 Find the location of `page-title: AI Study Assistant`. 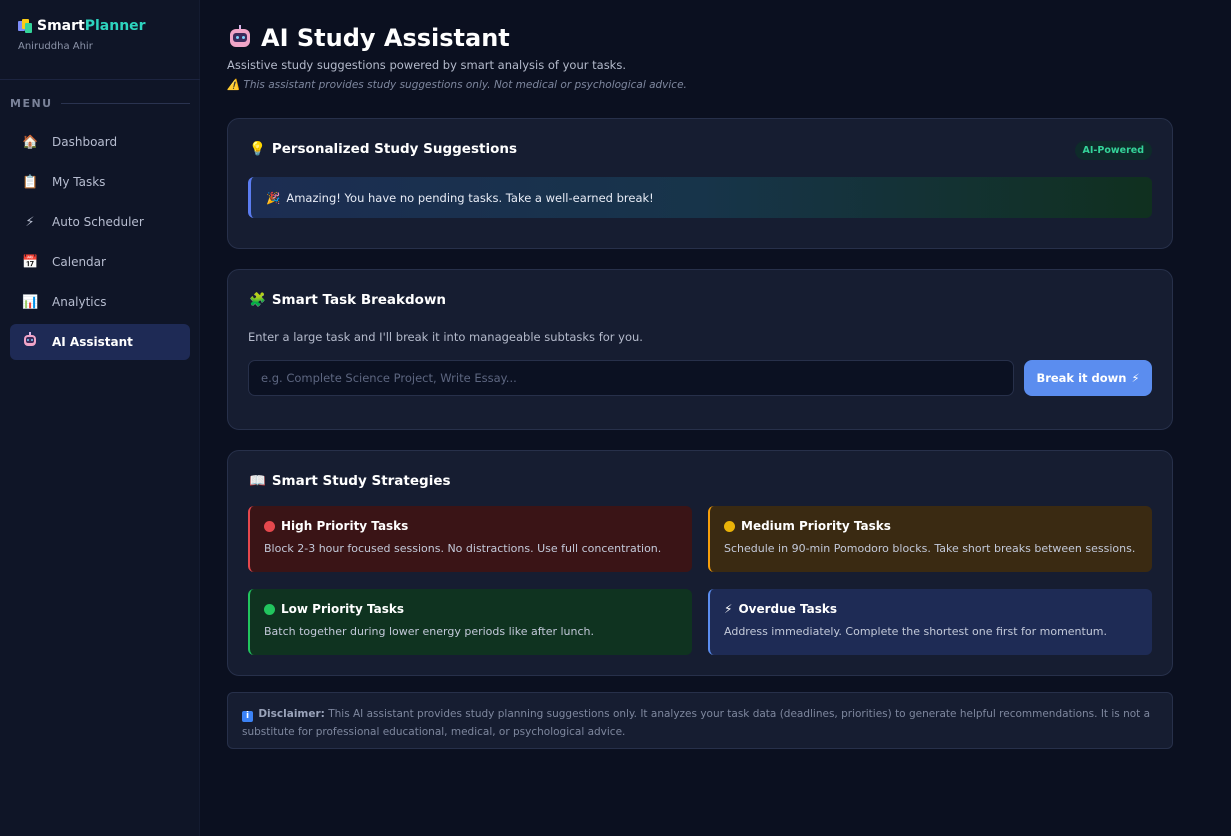

page-title: AI Study Assistant is located at coordinates (368, 38).